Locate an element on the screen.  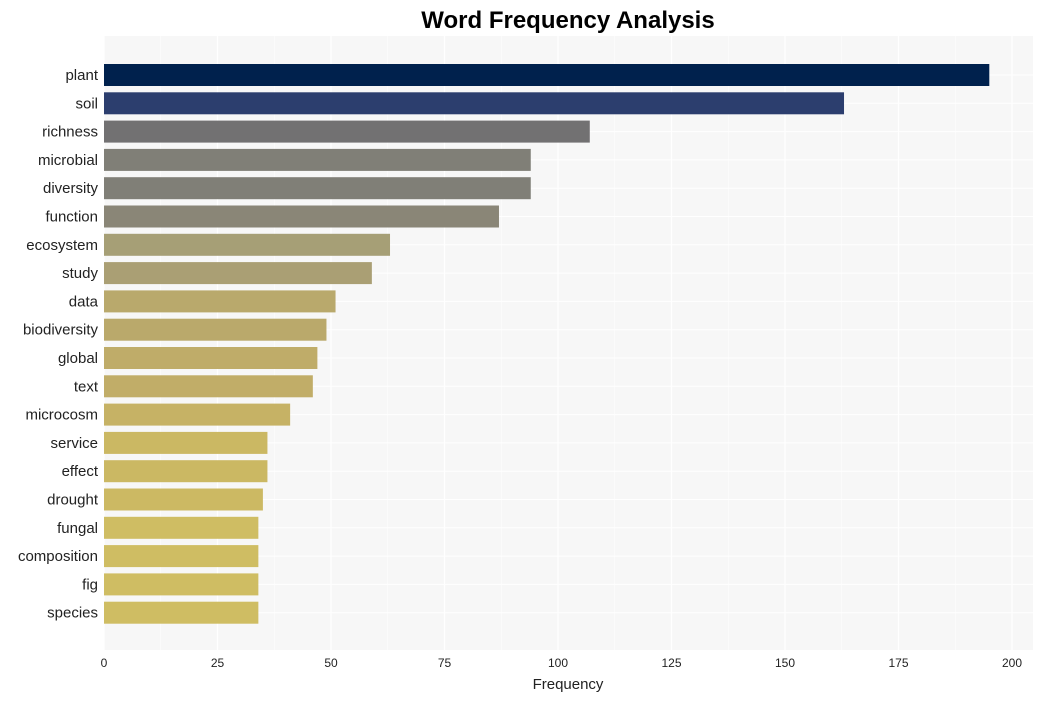
bar-richness is located at coordinates (347, 131).